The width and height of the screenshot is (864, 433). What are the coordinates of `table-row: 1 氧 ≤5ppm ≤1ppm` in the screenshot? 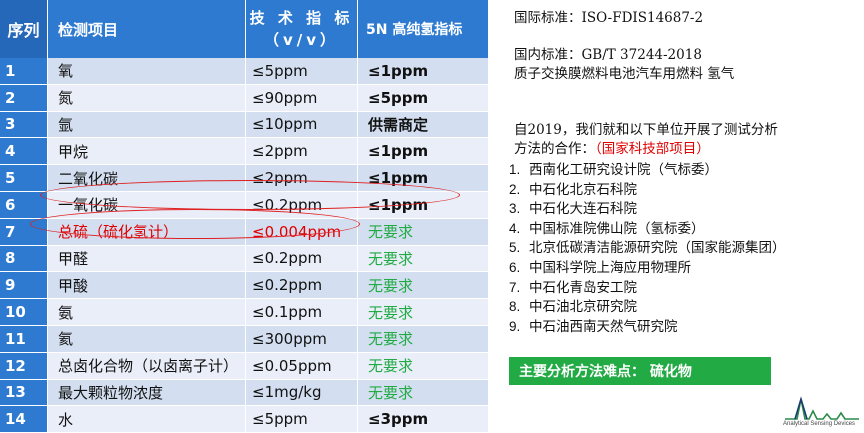 It's located at (244, 71).